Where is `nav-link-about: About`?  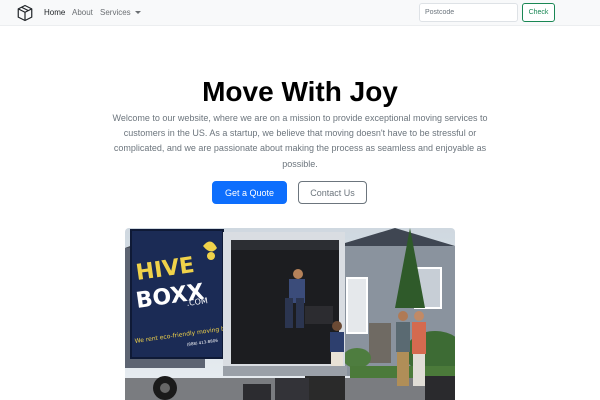
nav-link-about: About is located at coordinates (82, 12).